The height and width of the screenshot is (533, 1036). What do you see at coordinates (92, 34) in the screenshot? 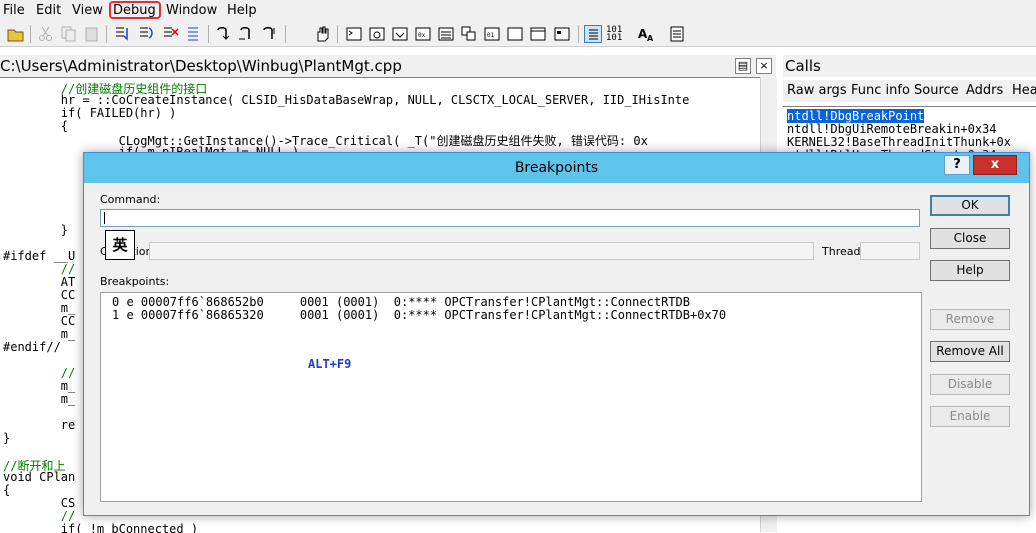
I see `paste-icon` at bounding box center [92, 34].